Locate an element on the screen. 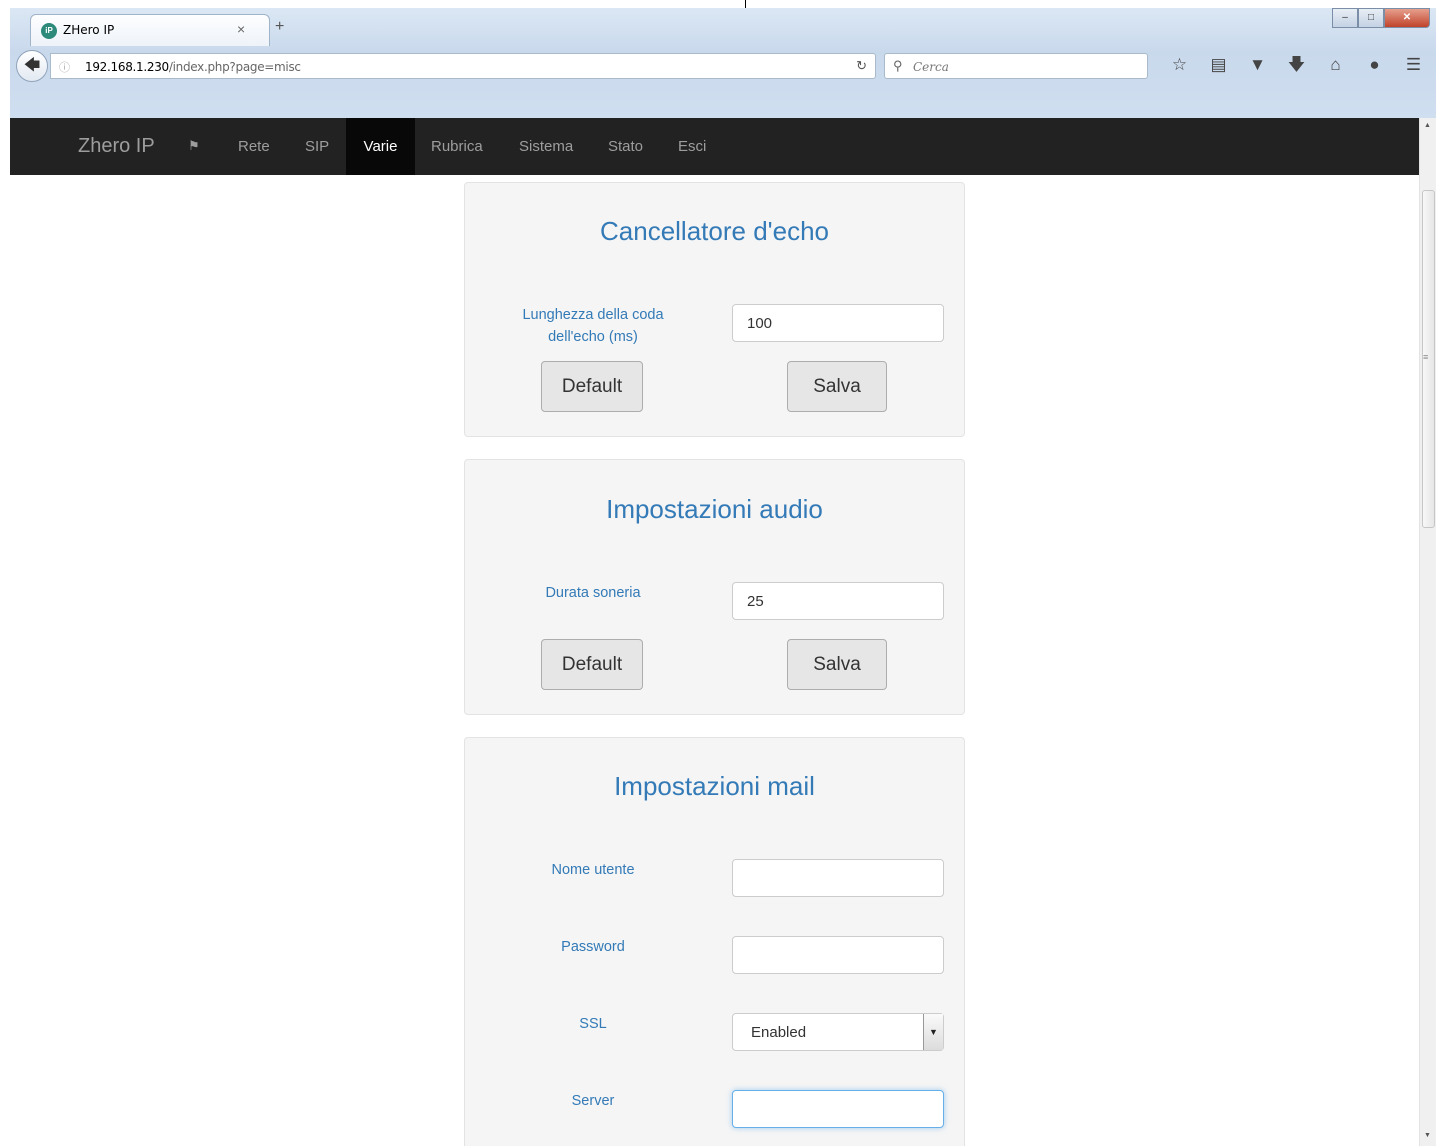 The height and width of the screenshot is (1146, 1436). tab-title: ZHero IP is located at coordinates (89, 30).